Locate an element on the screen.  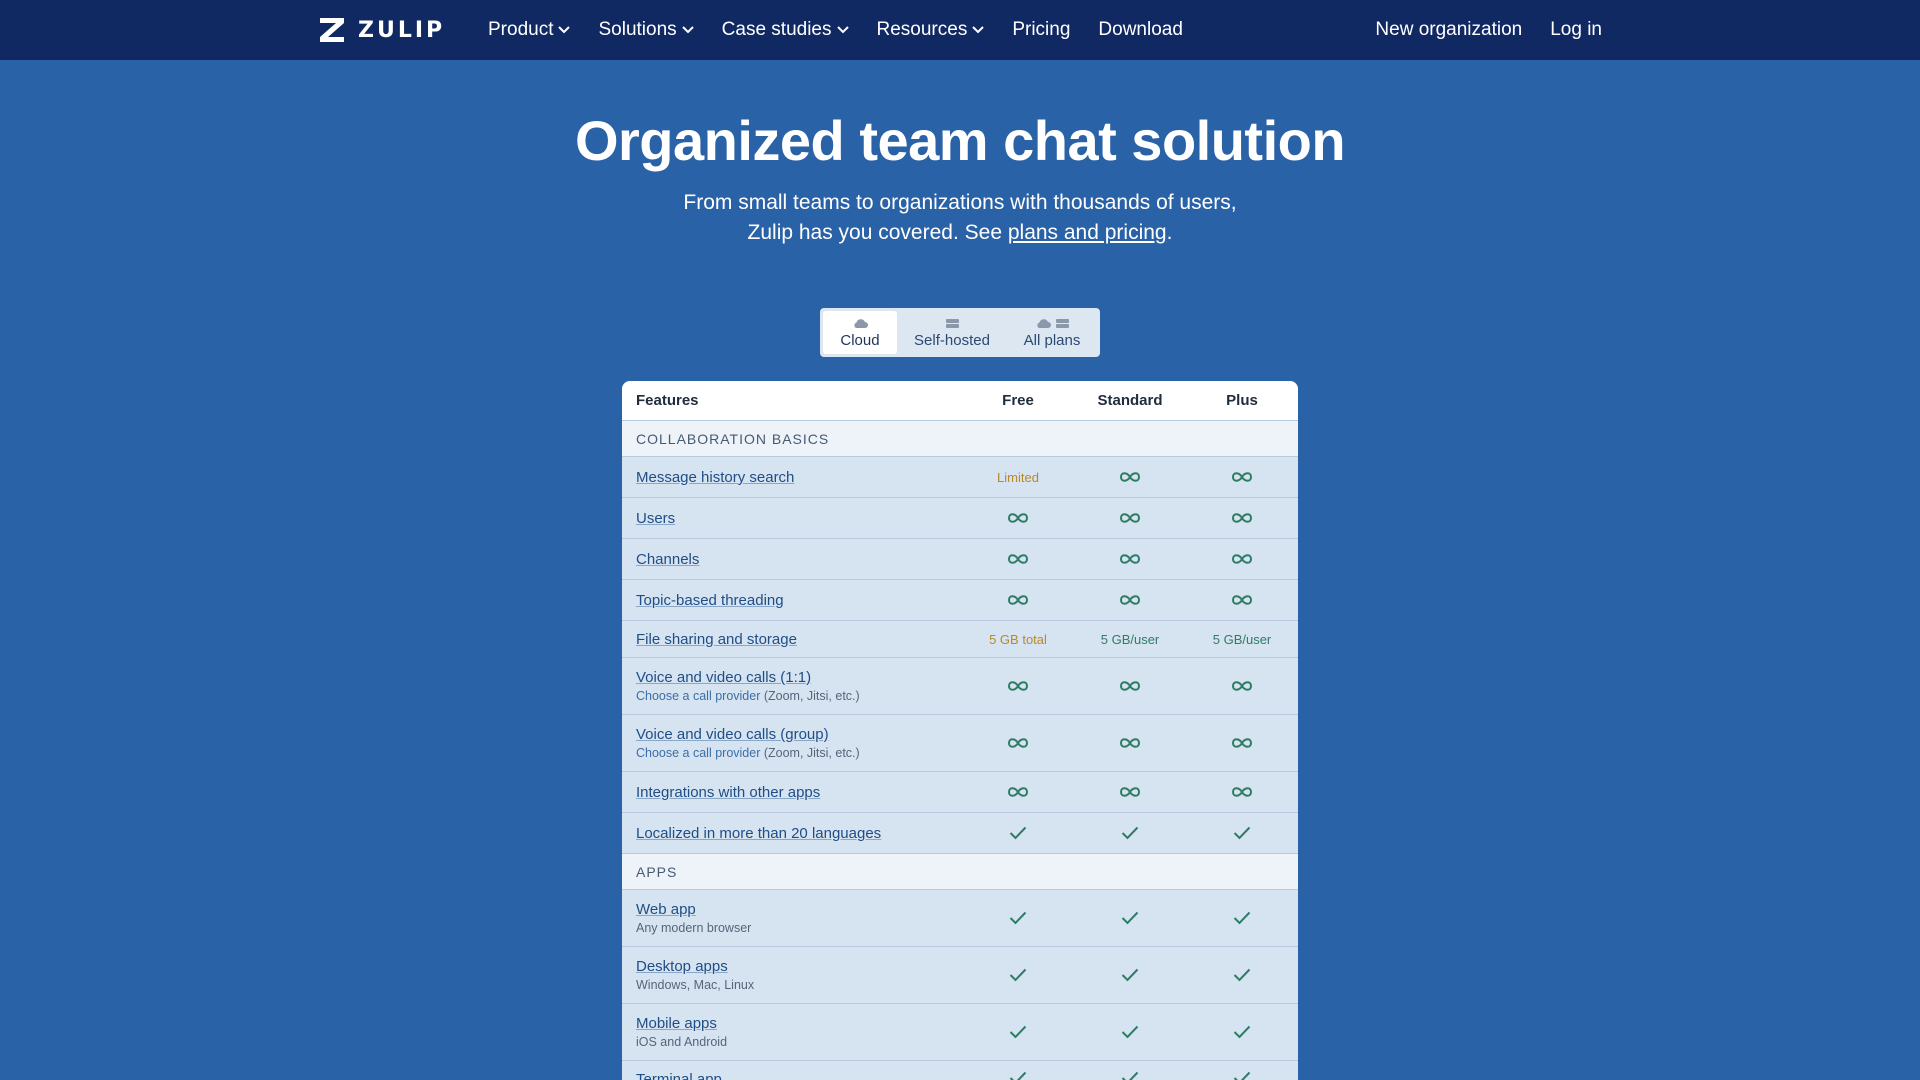
zulip-logo: ZULIP is located at coordinates (381, 30).